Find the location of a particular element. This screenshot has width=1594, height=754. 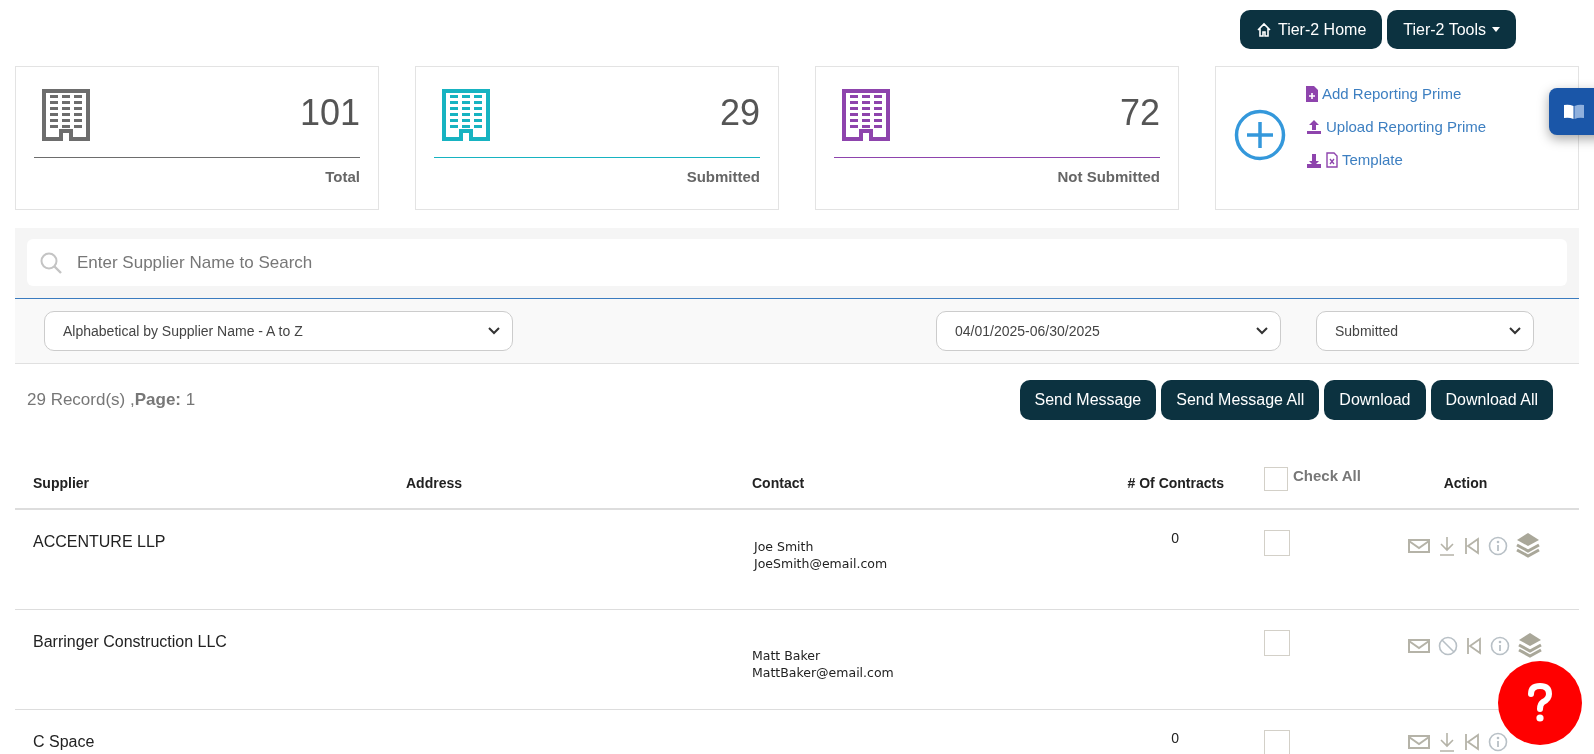

stat-label: Not Submitted is located at coordinates (1108, 176).